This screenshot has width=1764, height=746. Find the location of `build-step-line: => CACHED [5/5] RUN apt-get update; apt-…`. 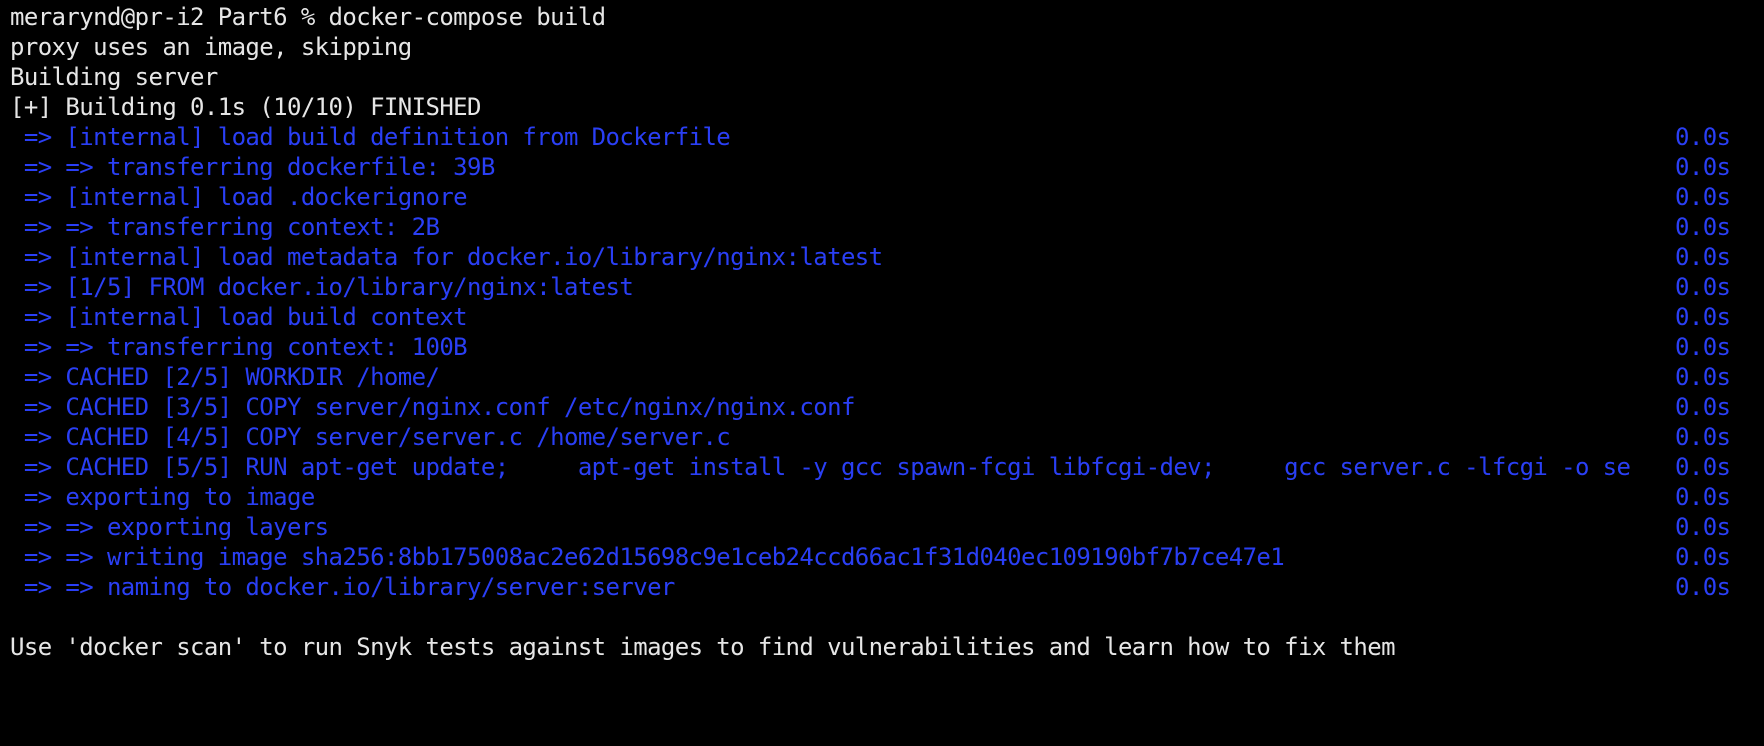

build-step-line: => CACHED [5/5] RUN apt-get update; apt-… is located at coordinates (820, 467).